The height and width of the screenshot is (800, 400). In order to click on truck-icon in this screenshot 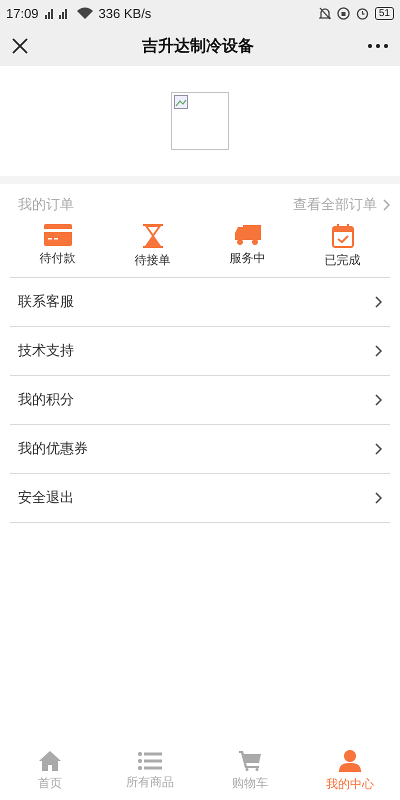, I will do `click(247, 235)`.